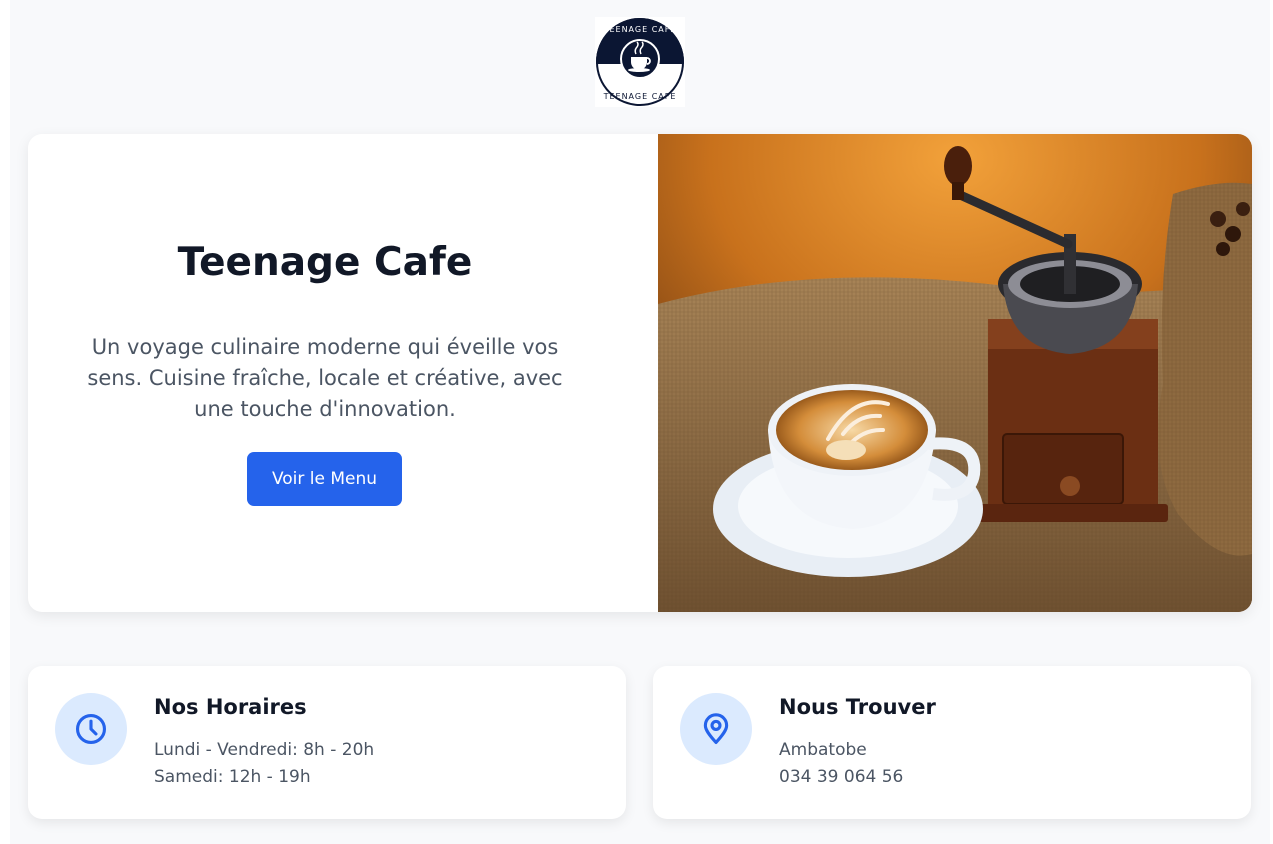  Describe the element at coordinates (841, 777) in the screenshot. I see `location-phone: 034 39 064 56` at that location.